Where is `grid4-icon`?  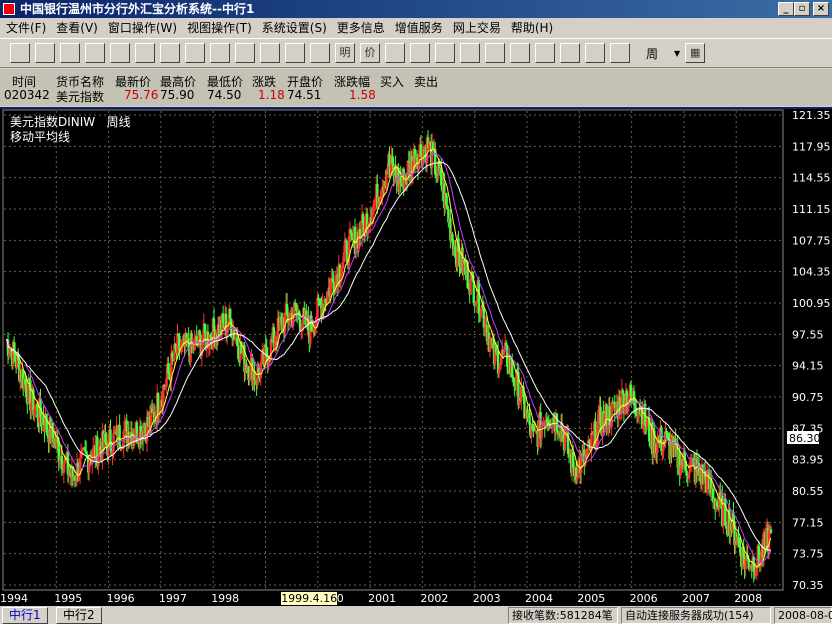
grid4-icon is located at coordinates (245, 53).